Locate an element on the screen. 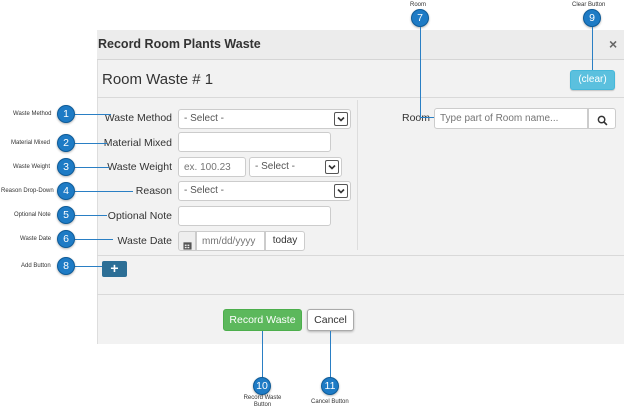  annotation-badge-5: 5 is located at coordinates (66, 215).